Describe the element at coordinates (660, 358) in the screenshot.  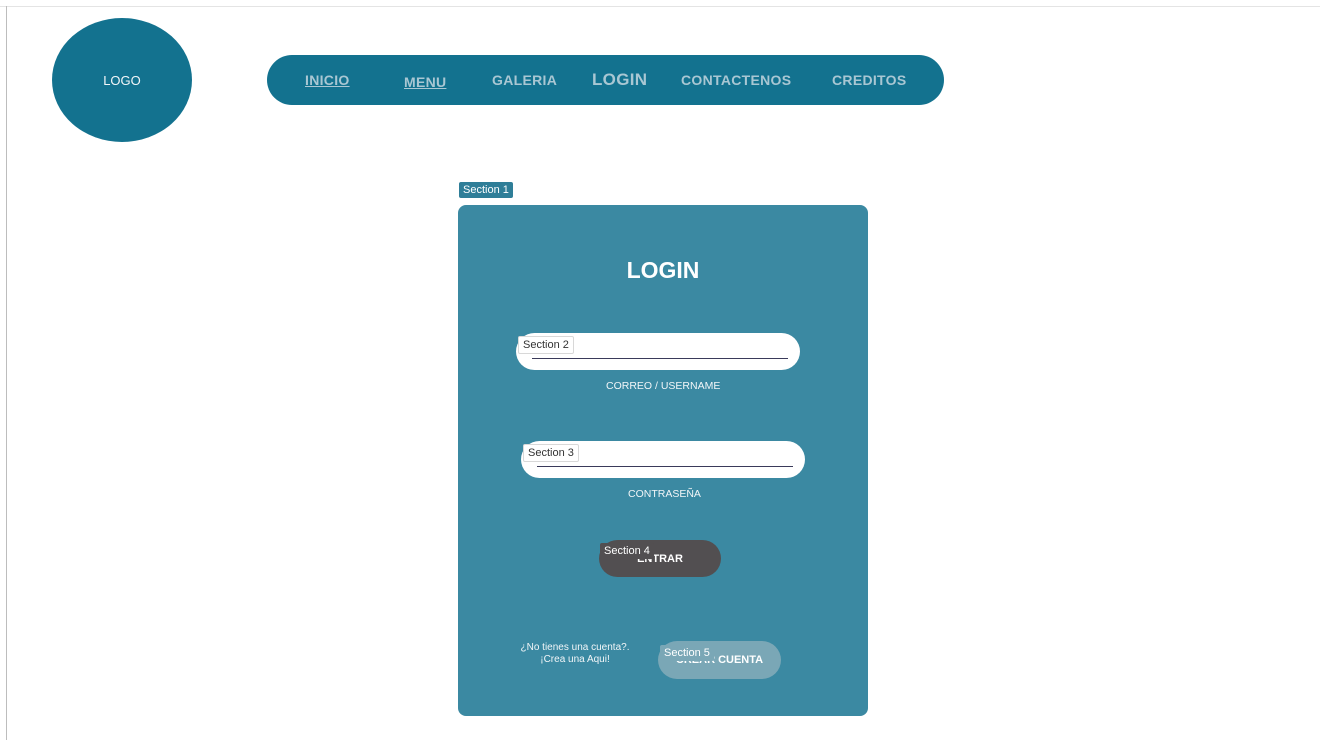
I see `username-underline` at that location.